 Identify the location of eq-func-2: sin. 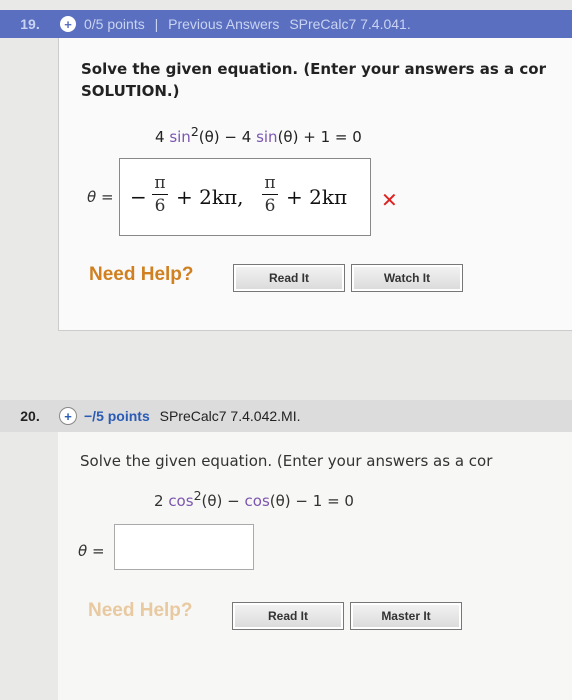
(267, 137).